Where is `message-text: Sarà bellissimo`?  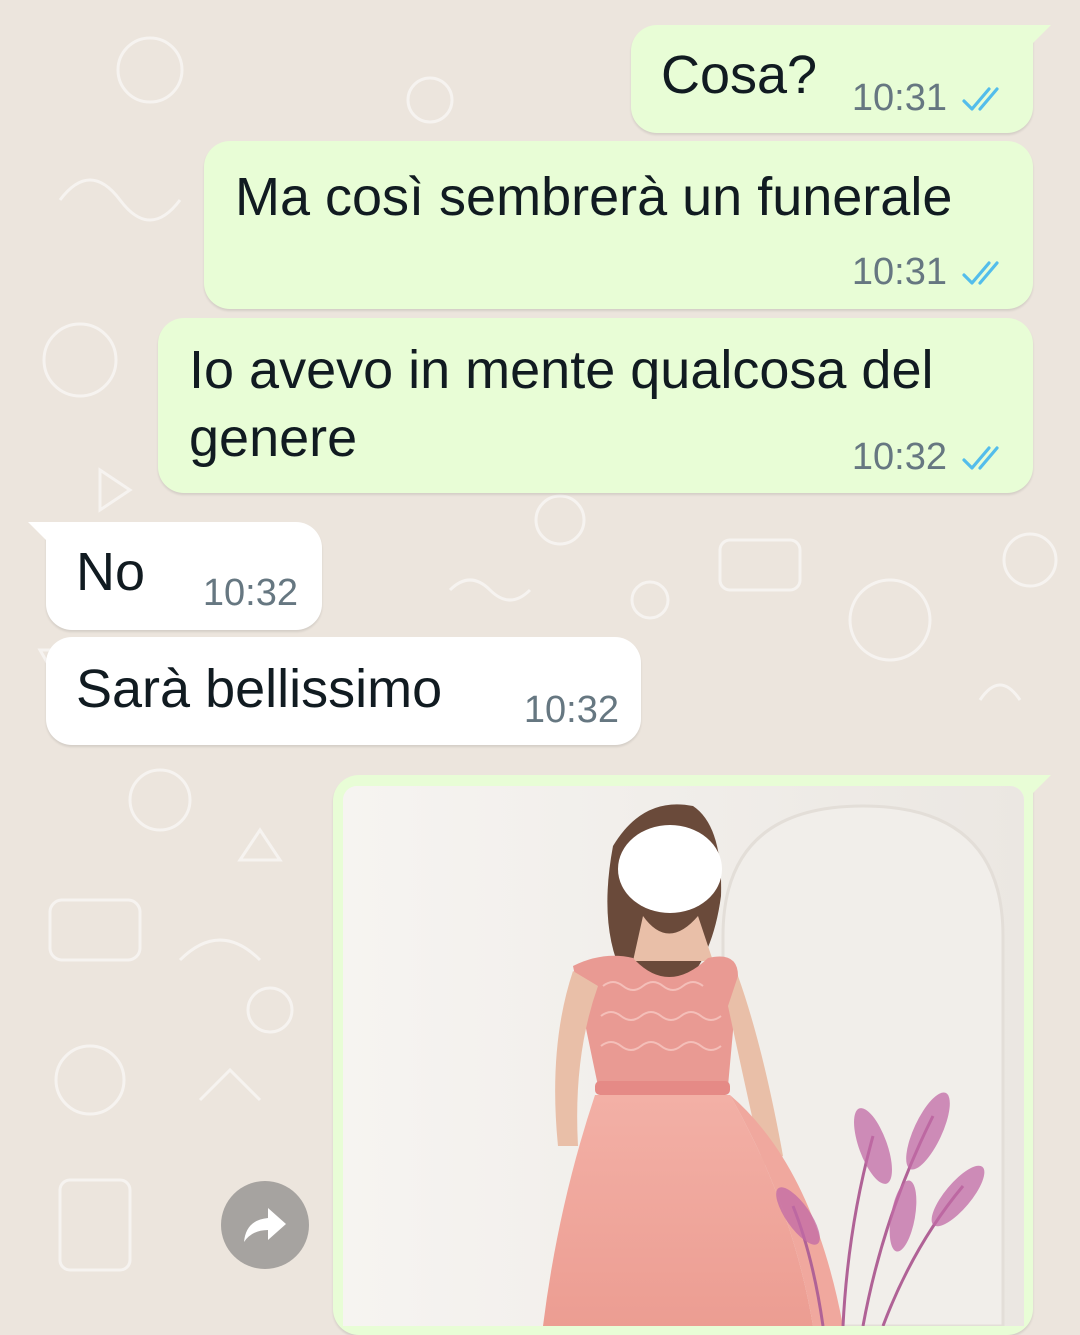 message-text: Sarà bellissimo is located at coordinates (259, 689).